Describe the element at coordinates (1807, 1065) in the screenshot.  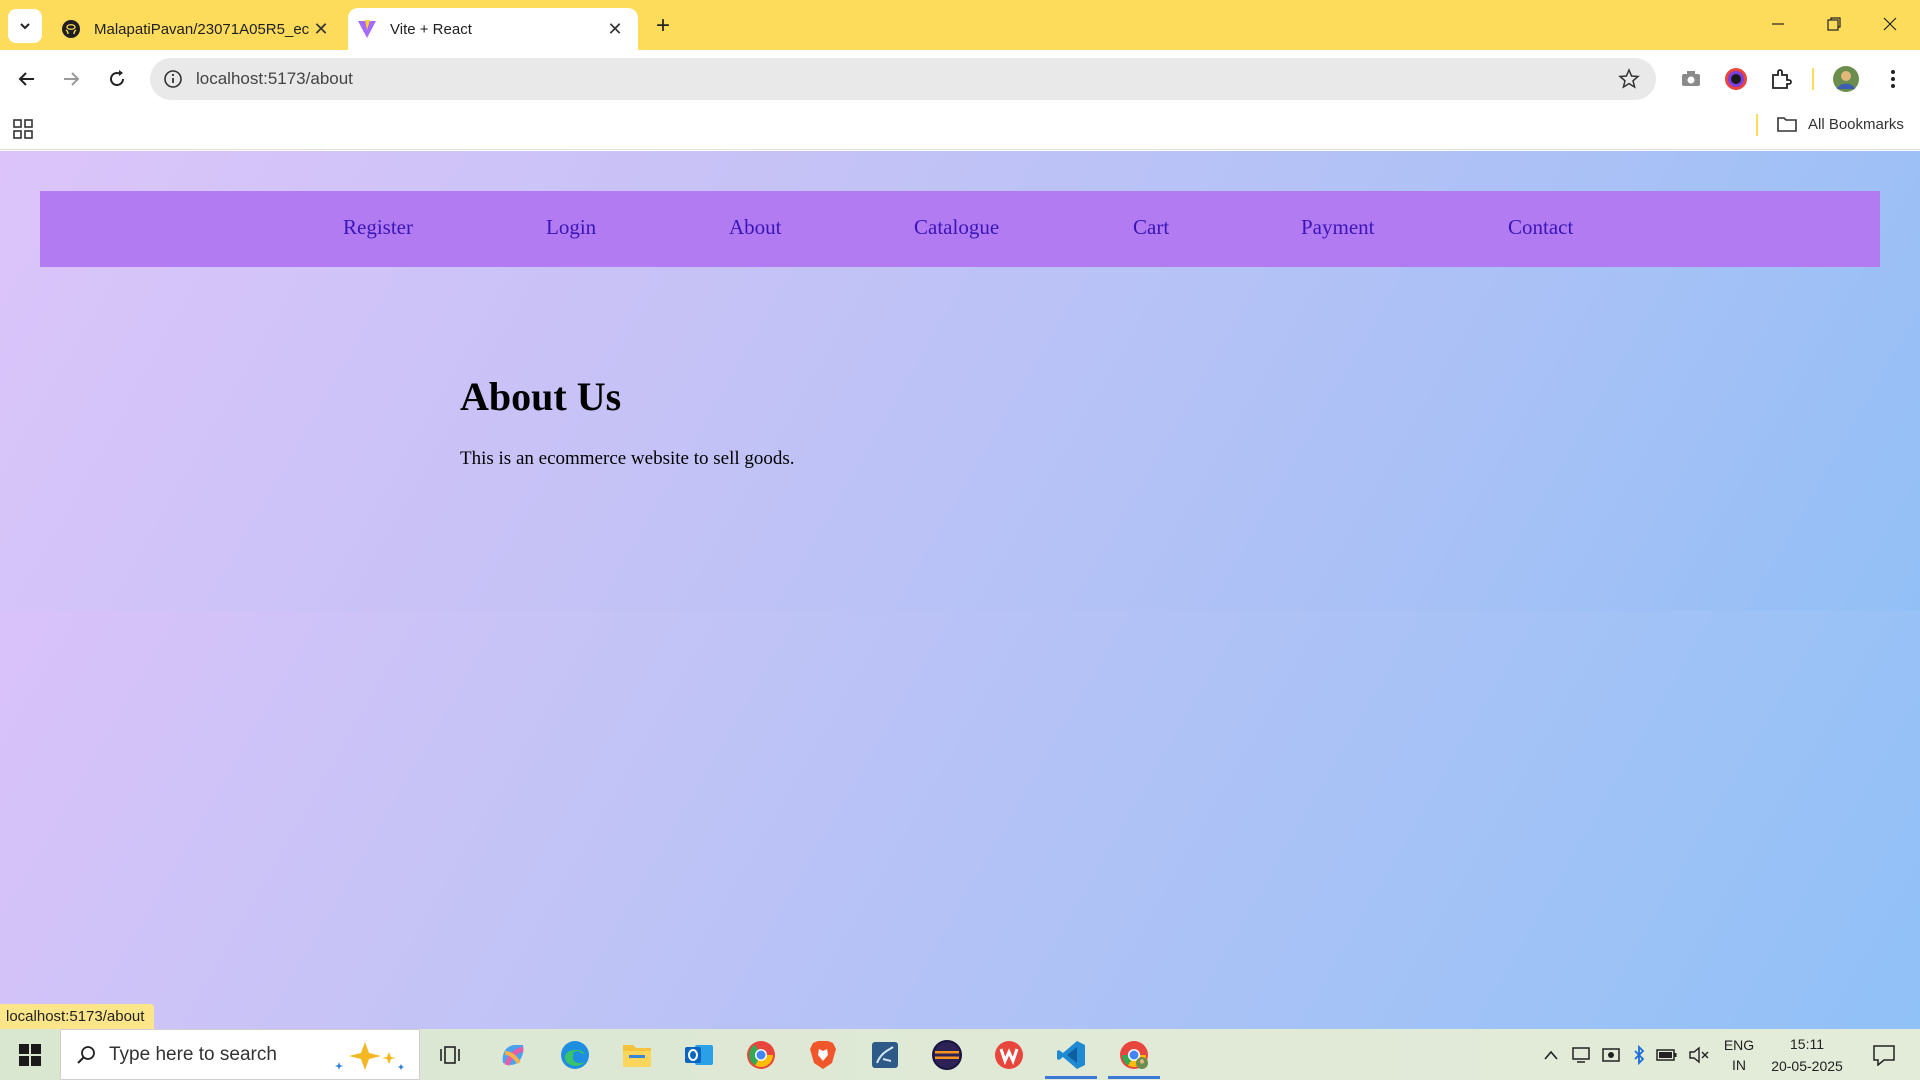
I see `clock-date: 20-05-2025` at that location.